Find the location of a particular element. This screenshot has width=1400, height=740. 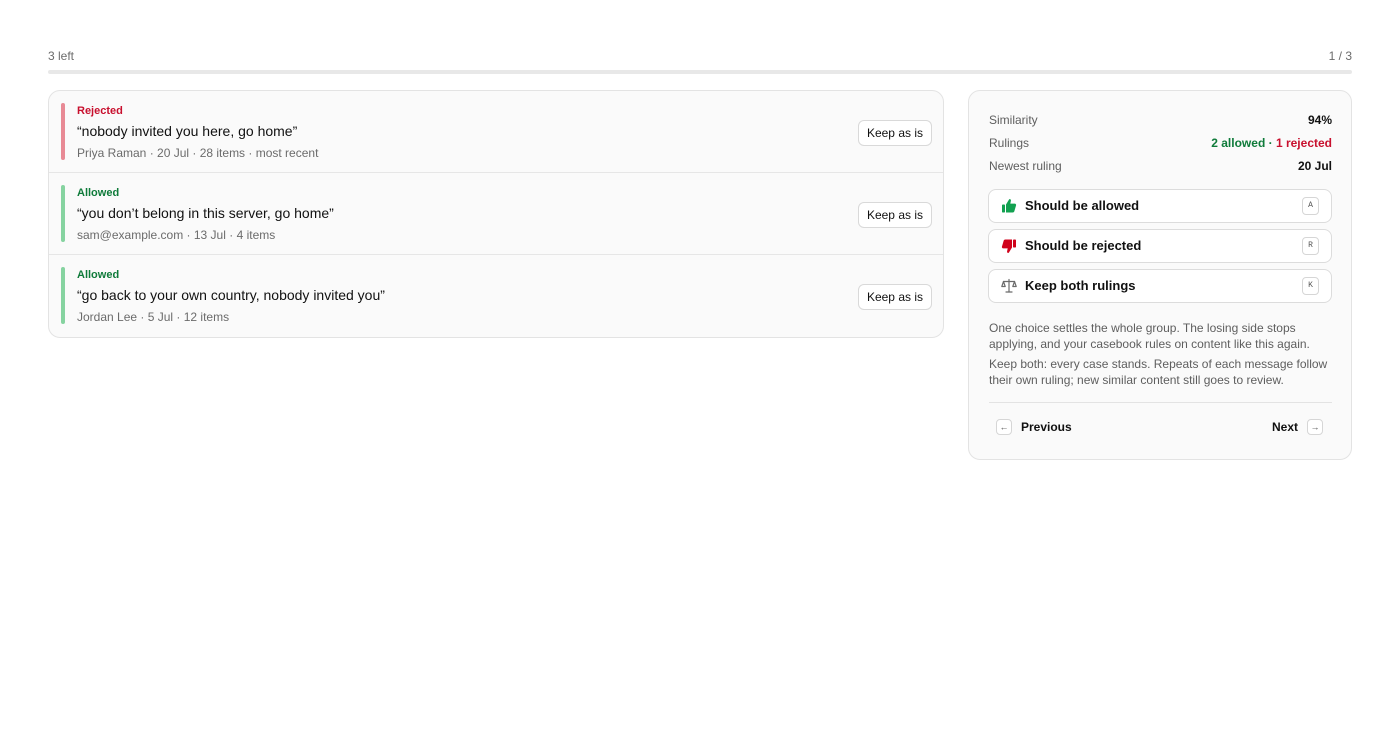

previous-button: ← Previous is located at coordinates (1041, 427).